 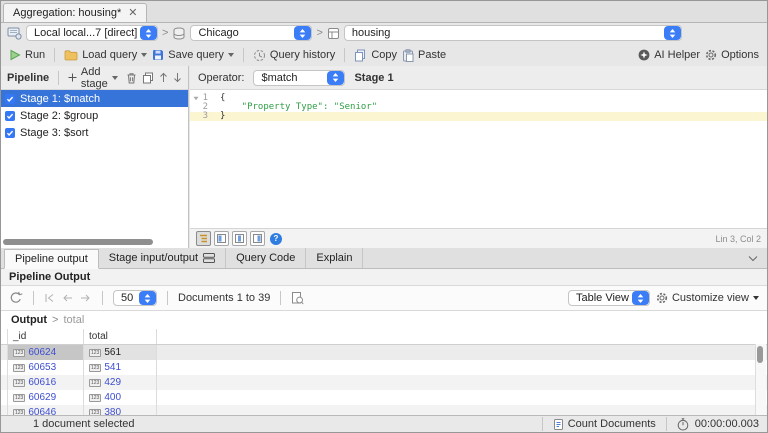 I want to click on cell-total: 123 561, so click(x=120, y=352).